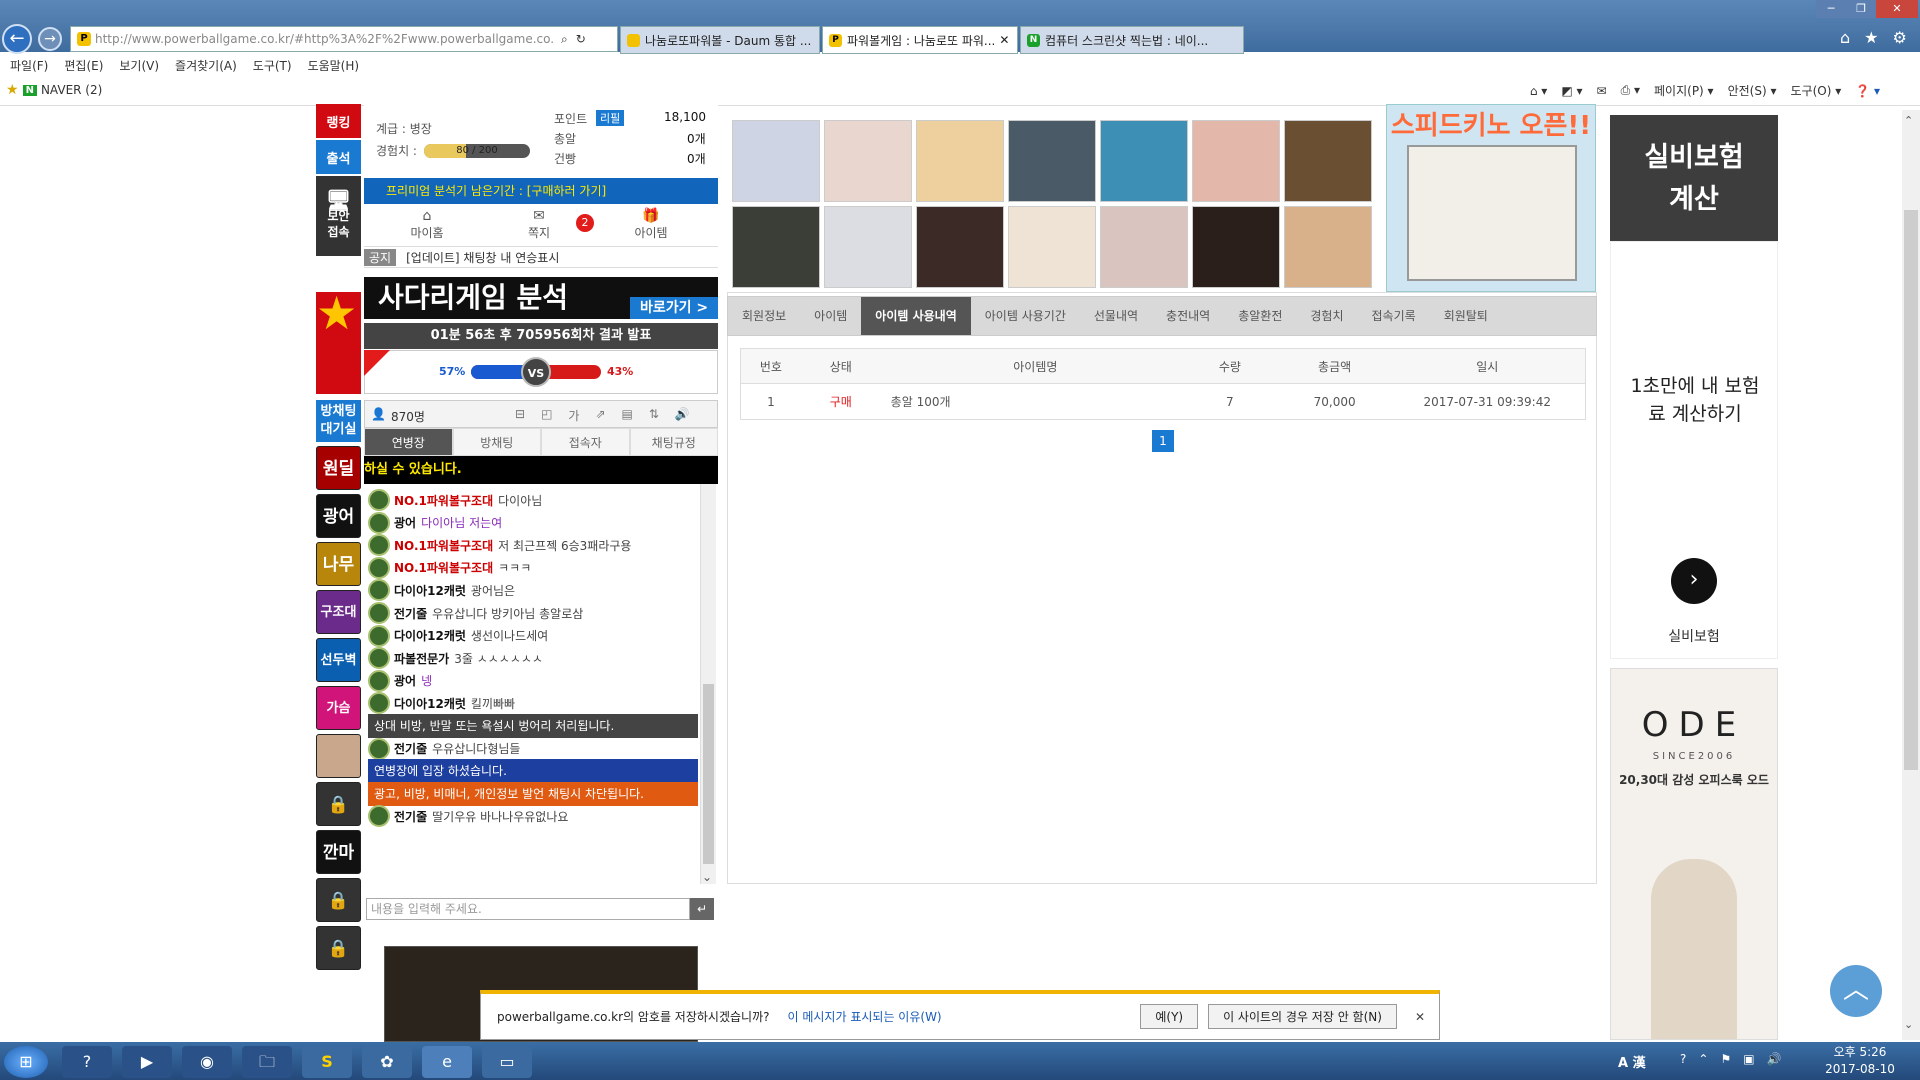  Describe the element at coordinates (338, 216) in the screenshot. I see `secure-login-button: 🖥 보안 접속` at that location.